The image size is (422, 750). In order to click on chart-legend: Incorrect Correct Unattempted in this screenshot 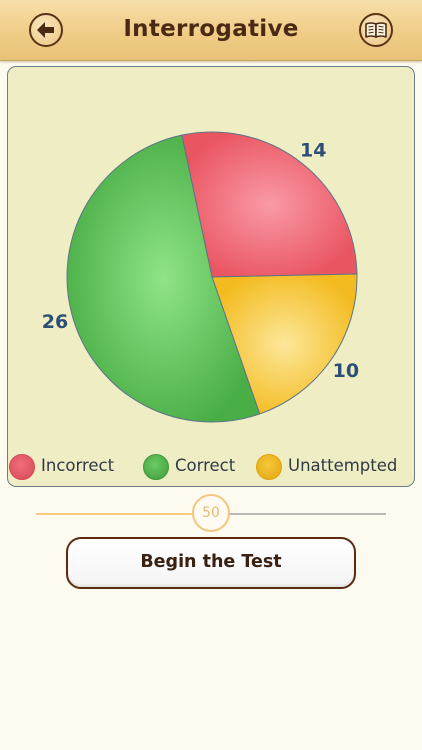, I will do `click(211, 468)`.